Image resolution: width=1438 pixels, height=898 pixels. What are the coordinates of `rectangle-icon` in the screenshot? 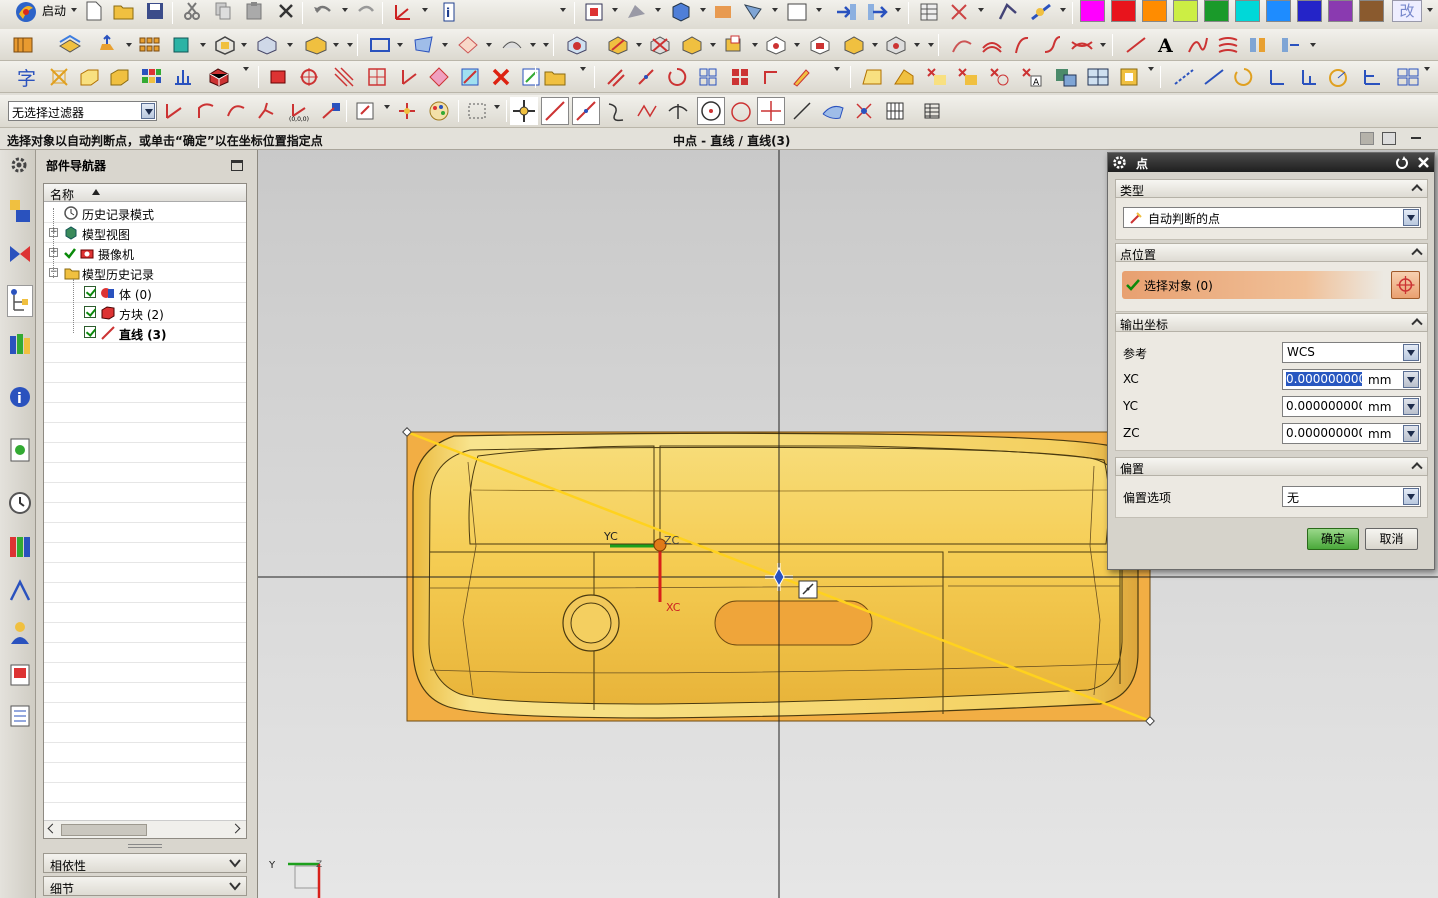 It's located at (379, 45).